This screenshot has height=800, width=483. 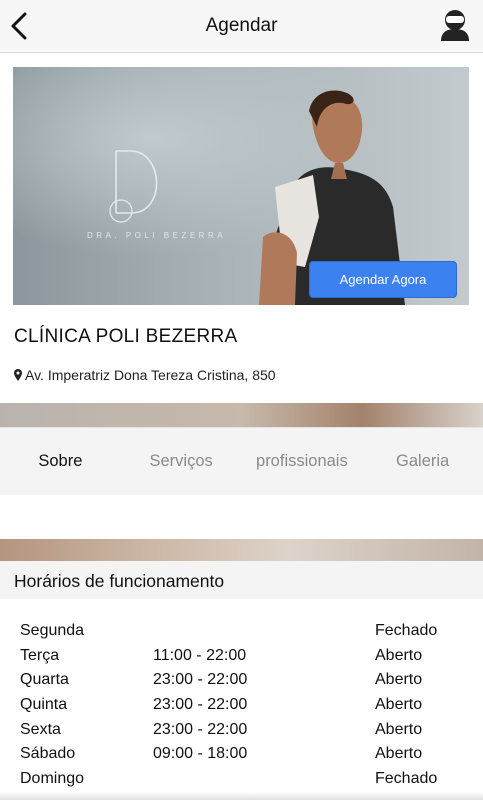 What do you see at coordinates (40, 655) in the screenshot?
I see `day-name: Terça` at bounding box center [40, 655].